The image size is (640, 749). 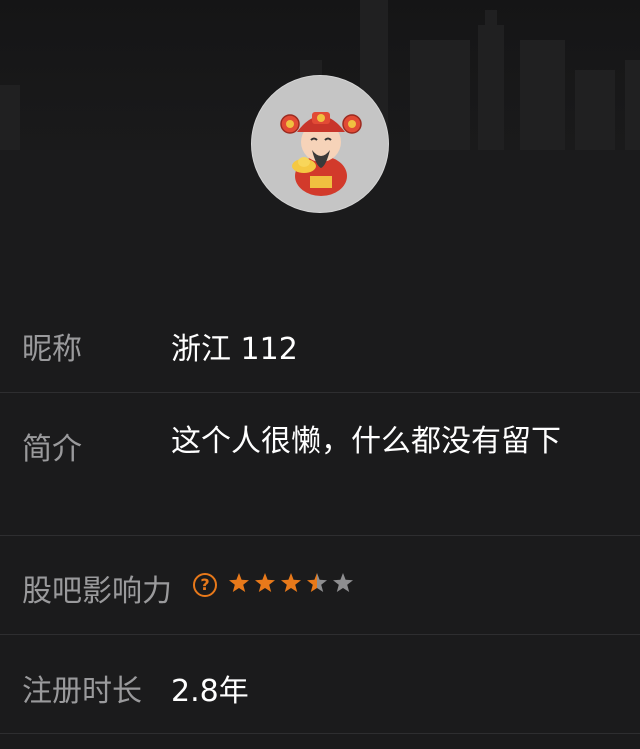 What do you see at coordinates (210, 691) in the screenshot?
I see `registration-value: 2.8年` at bounding box center [210, 691].